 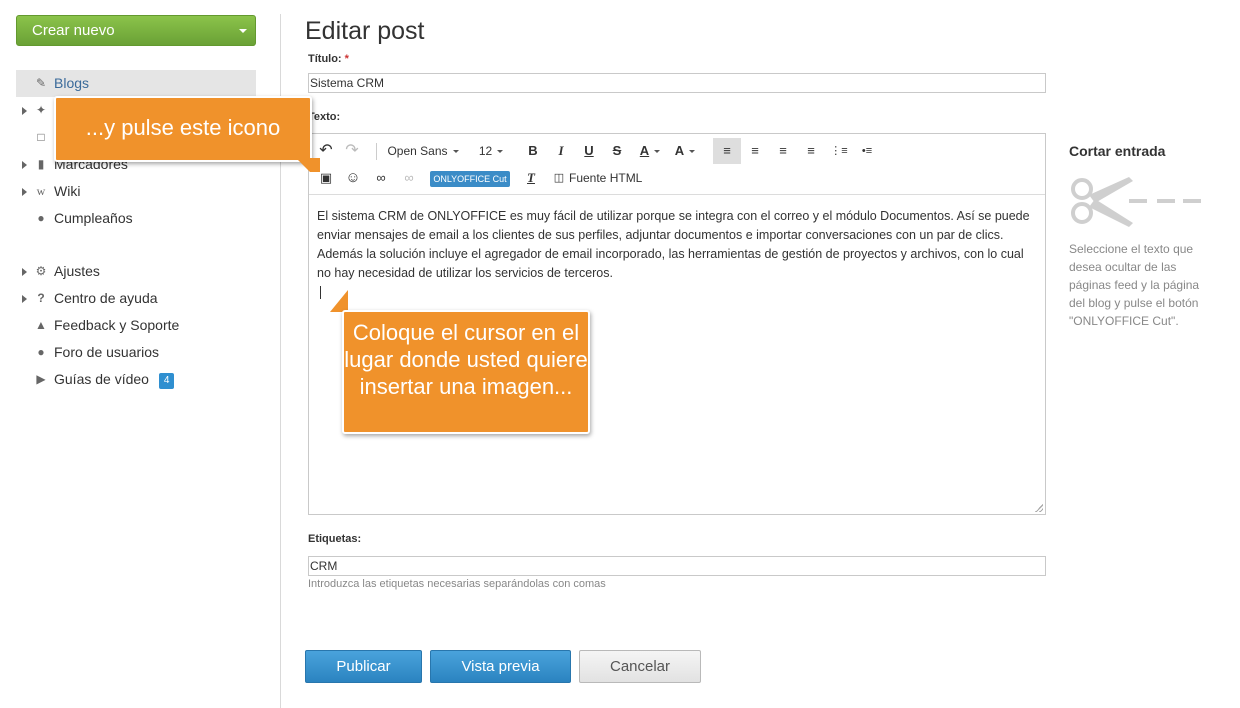 I want to click on italic-button: I, so click(x=561, y=151).